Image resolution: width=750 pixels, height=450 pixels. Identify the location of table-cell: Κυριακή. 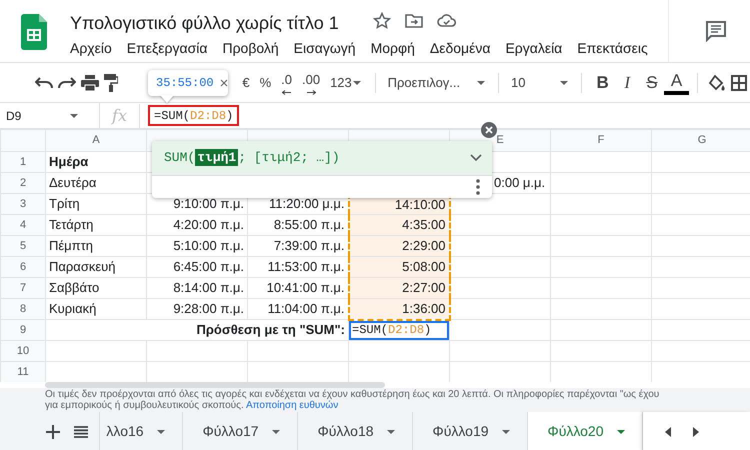
(96, 309).